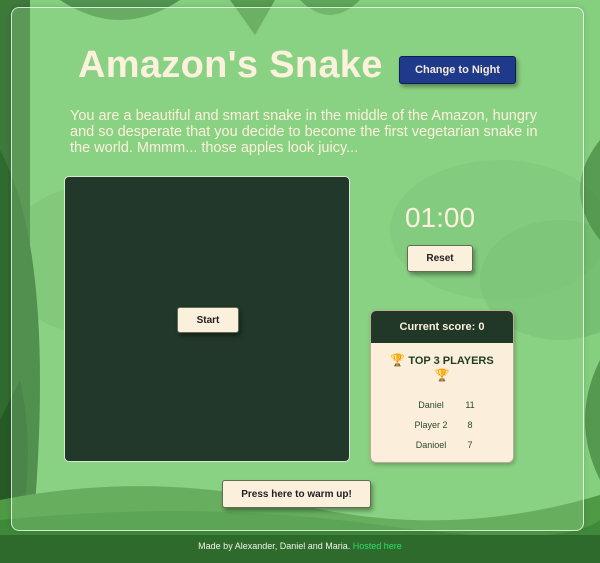  What do you see at coordinates (296, 494) in the screenshot?
I see `warm-up-button: Press here to warm up!` at bounding box center [296, 494].